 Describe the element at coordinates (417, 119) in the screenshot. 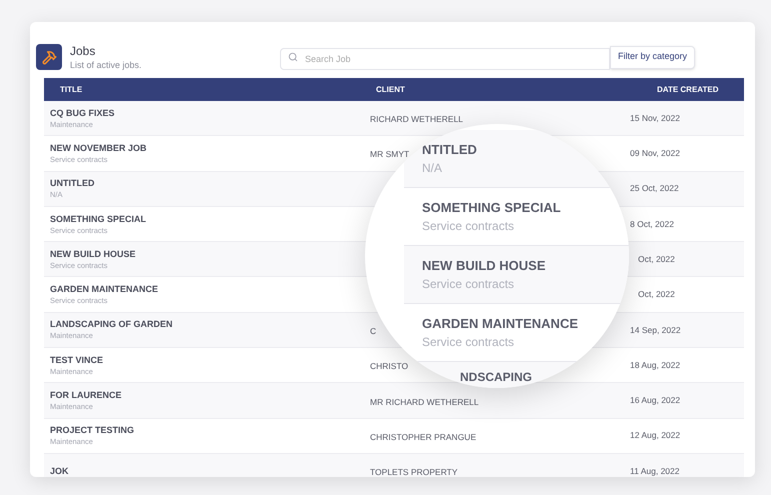

I see `client-name: RICHARD WETHERELL` at that location.